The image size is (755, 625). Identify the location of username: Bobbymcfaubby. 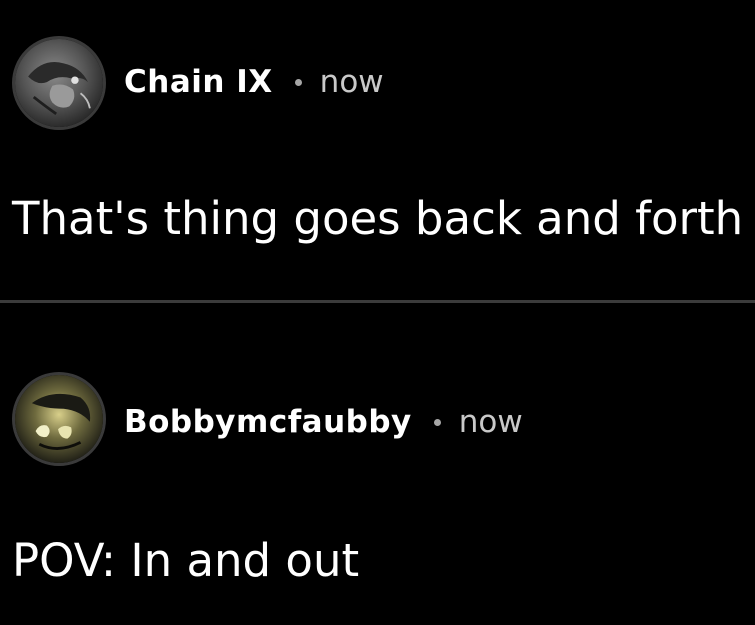
(268, 422).